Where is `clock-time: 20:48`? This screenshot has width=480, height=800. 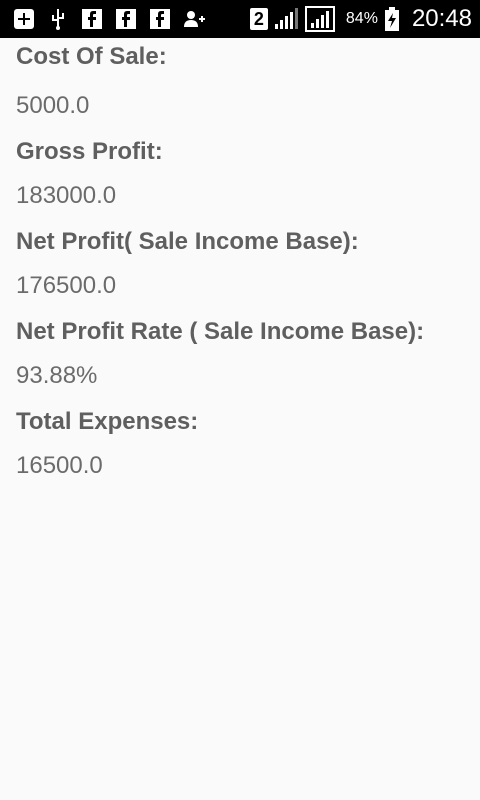
clock-time: 20:48 is located at coordinates (441, 18).